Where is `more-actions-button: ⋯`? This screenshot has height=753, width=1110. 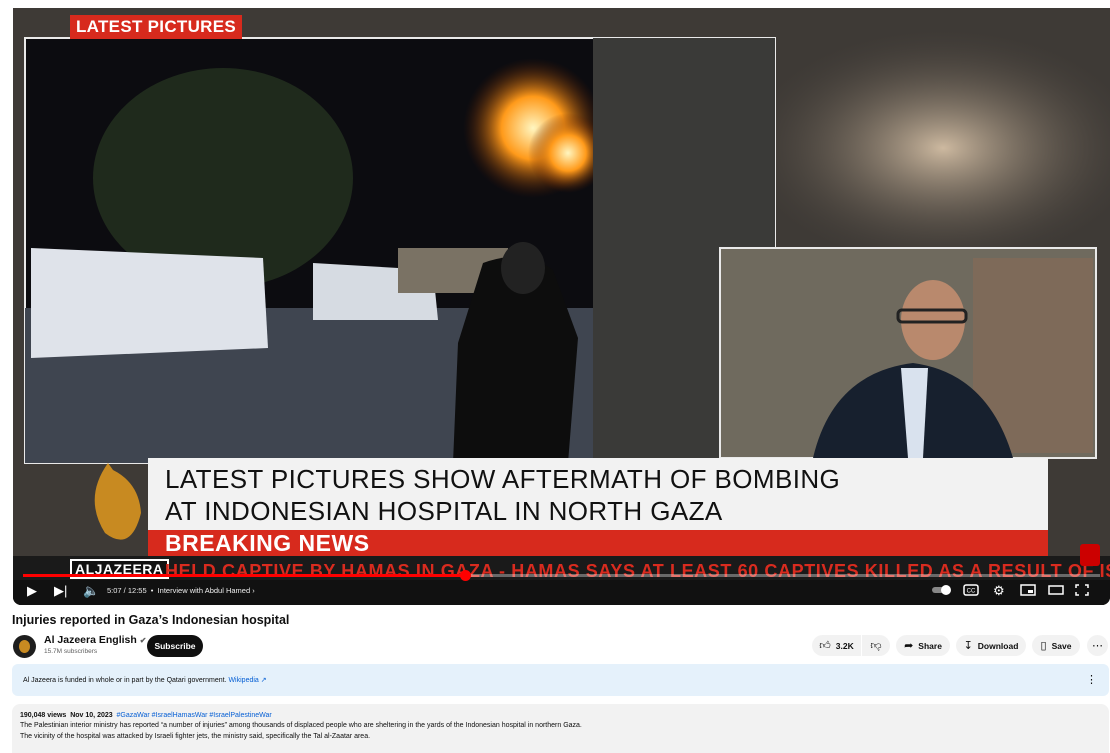
more-actions-button: ⋯ is located at coordinates (1097, 645).